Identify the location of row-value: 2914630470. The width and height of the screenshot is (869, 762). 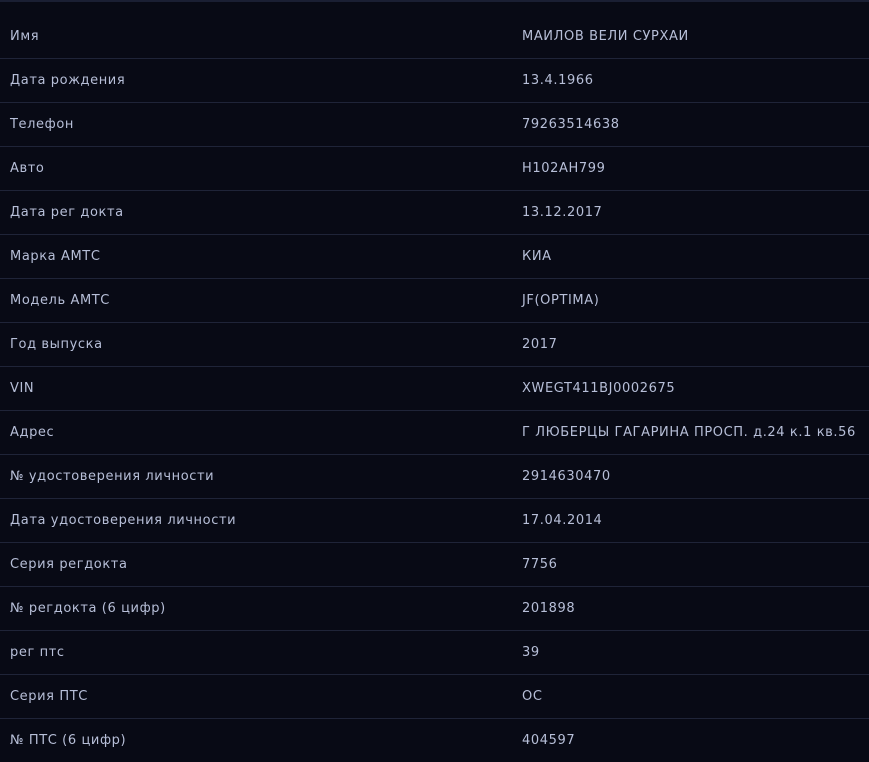
(566, 476).